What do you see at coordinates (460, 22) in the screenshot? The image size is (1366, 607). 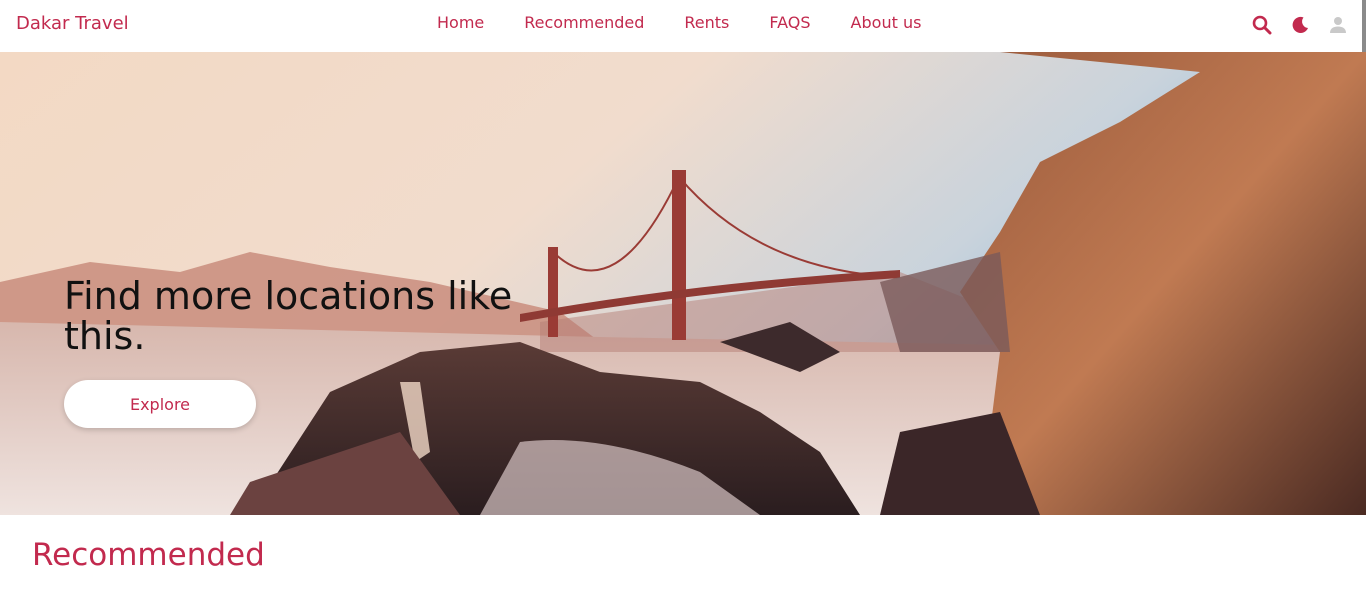 I see `nav-link-home: Home` at bounding box center [460, 22].